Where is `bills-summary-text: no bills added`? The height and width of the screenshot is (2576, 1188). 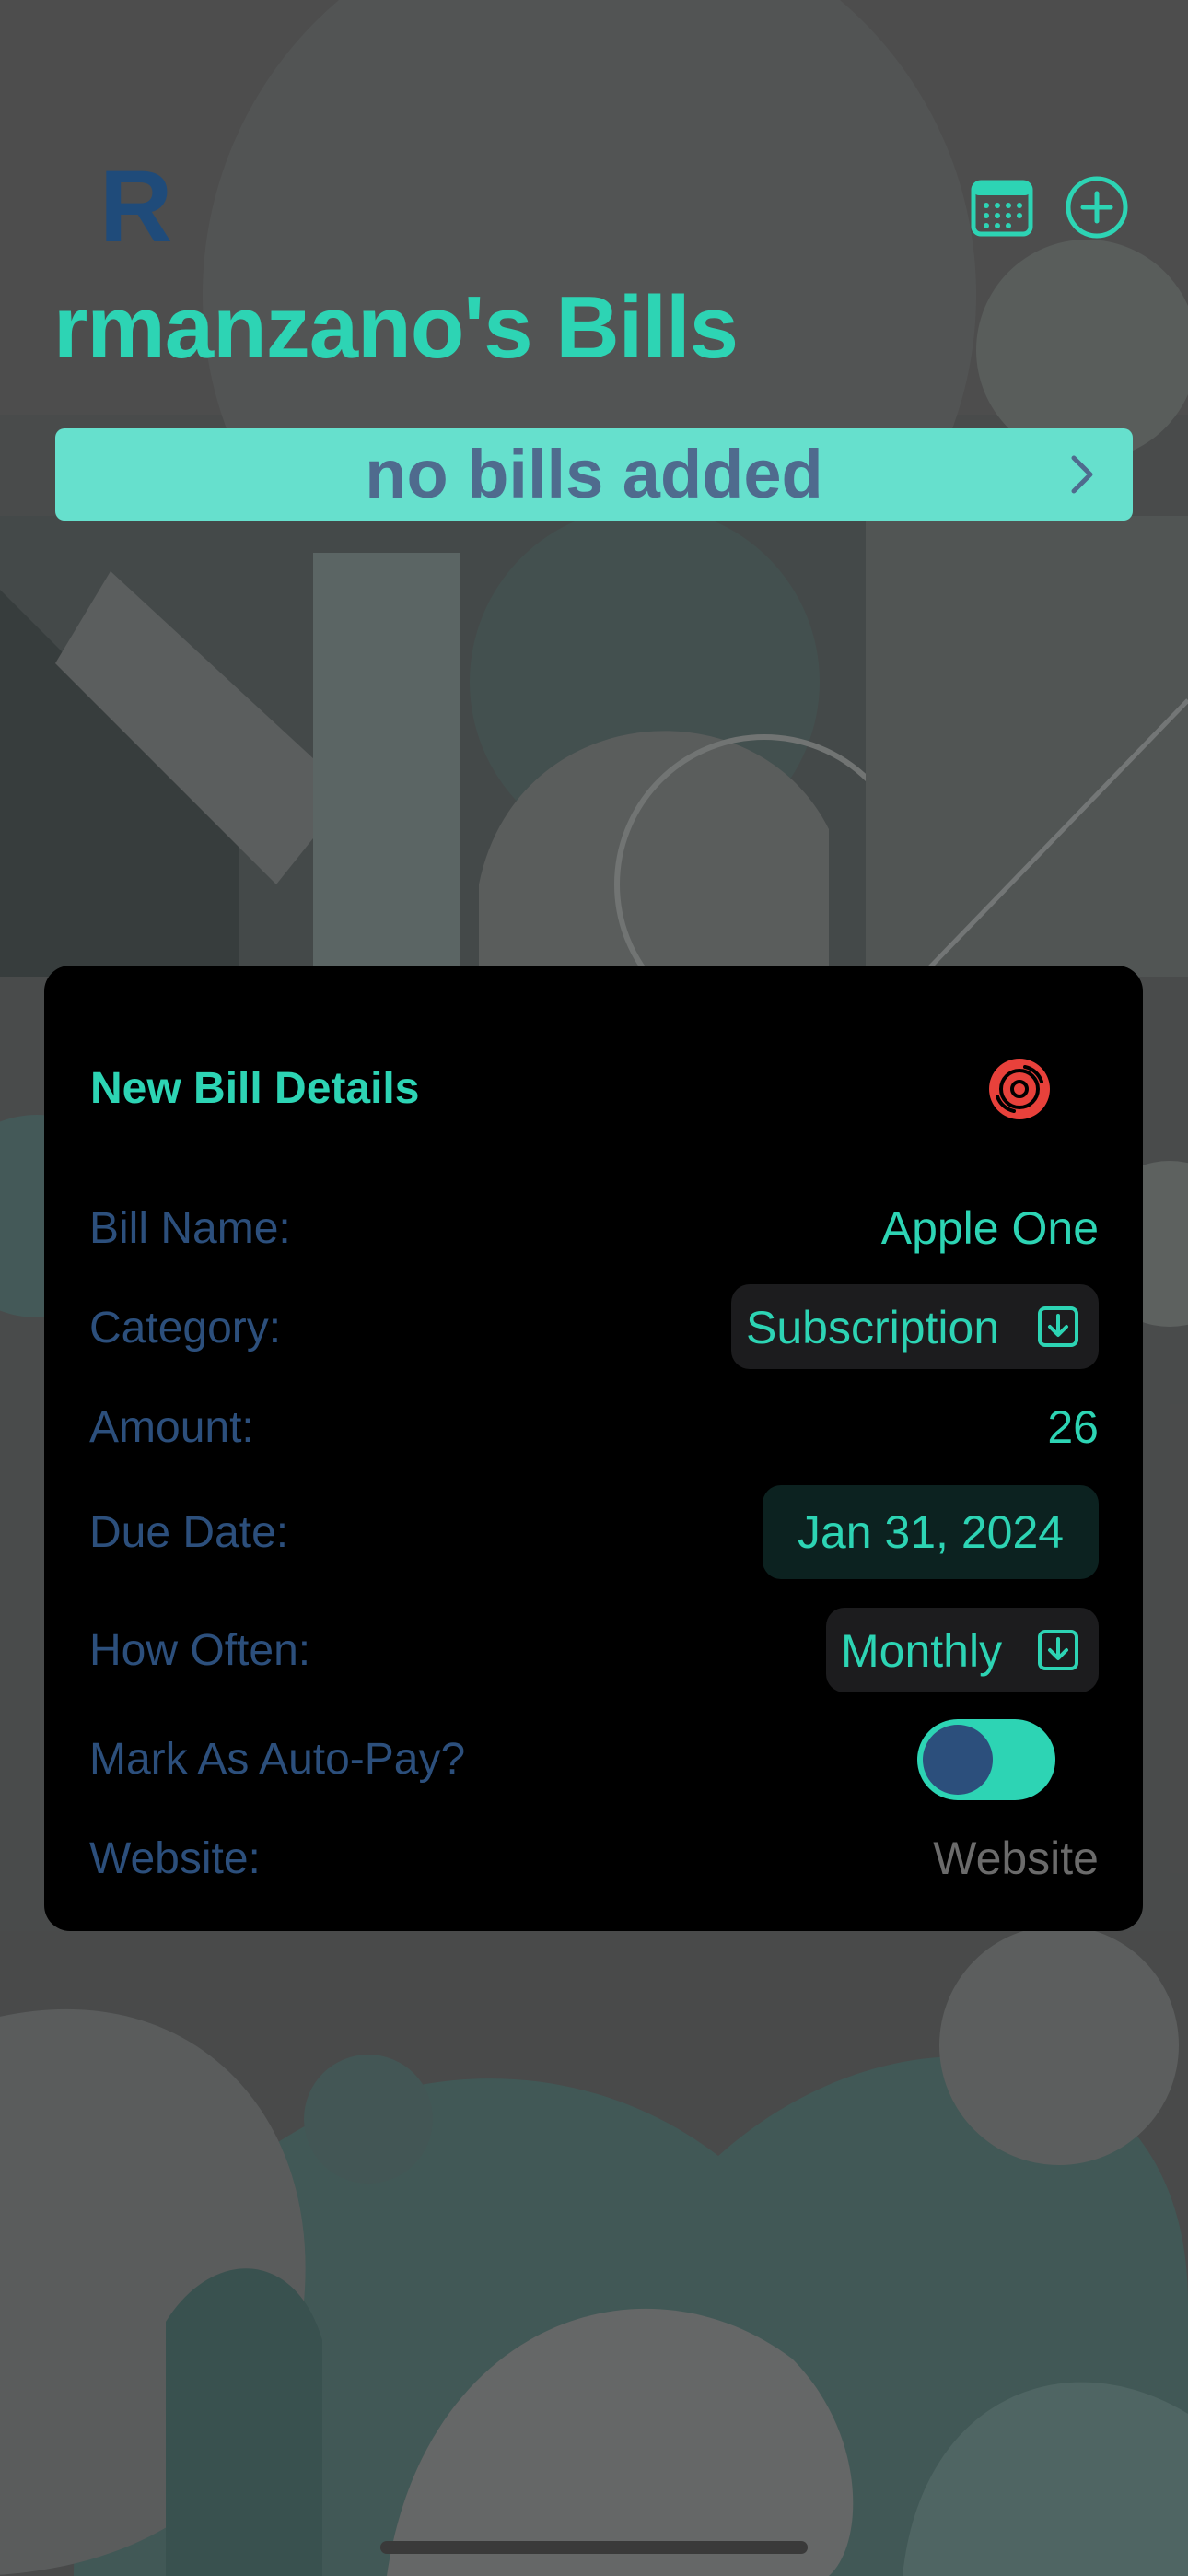
bills-summary-text: no bills added is located at coordinates (594, 474).